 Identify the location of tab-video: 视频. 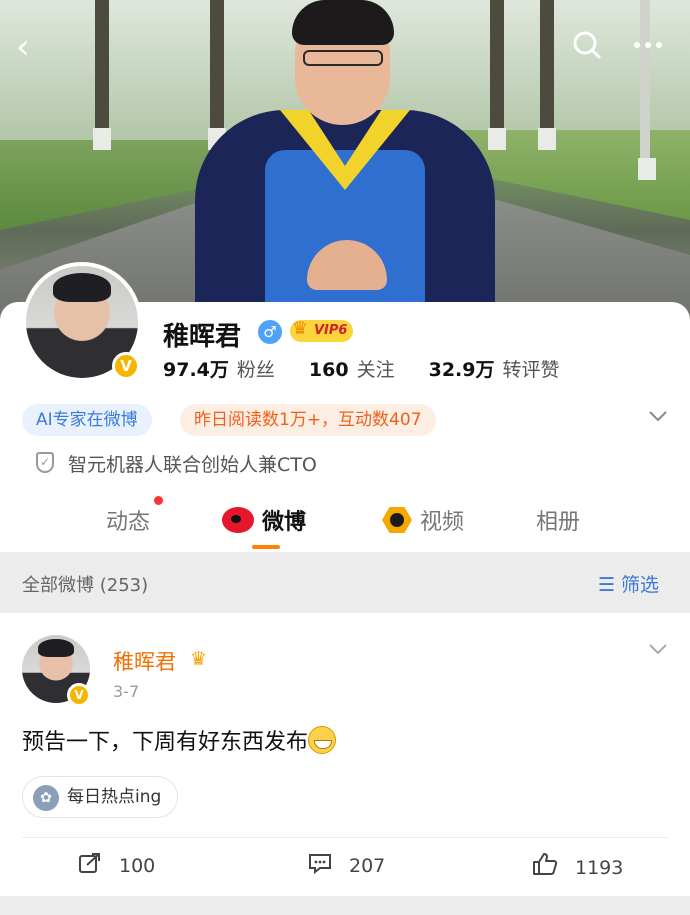
(423, 520).